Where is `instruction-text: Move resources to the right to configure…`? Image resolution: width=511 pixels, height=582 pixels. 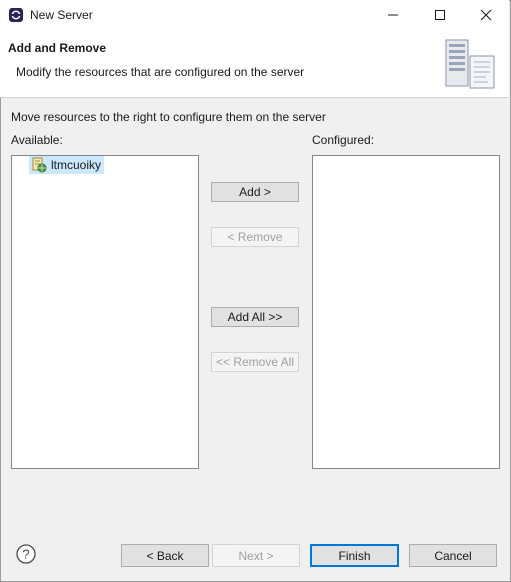 instruction-text: Move resources to the right to configure… is located at coordinates (168, 117).